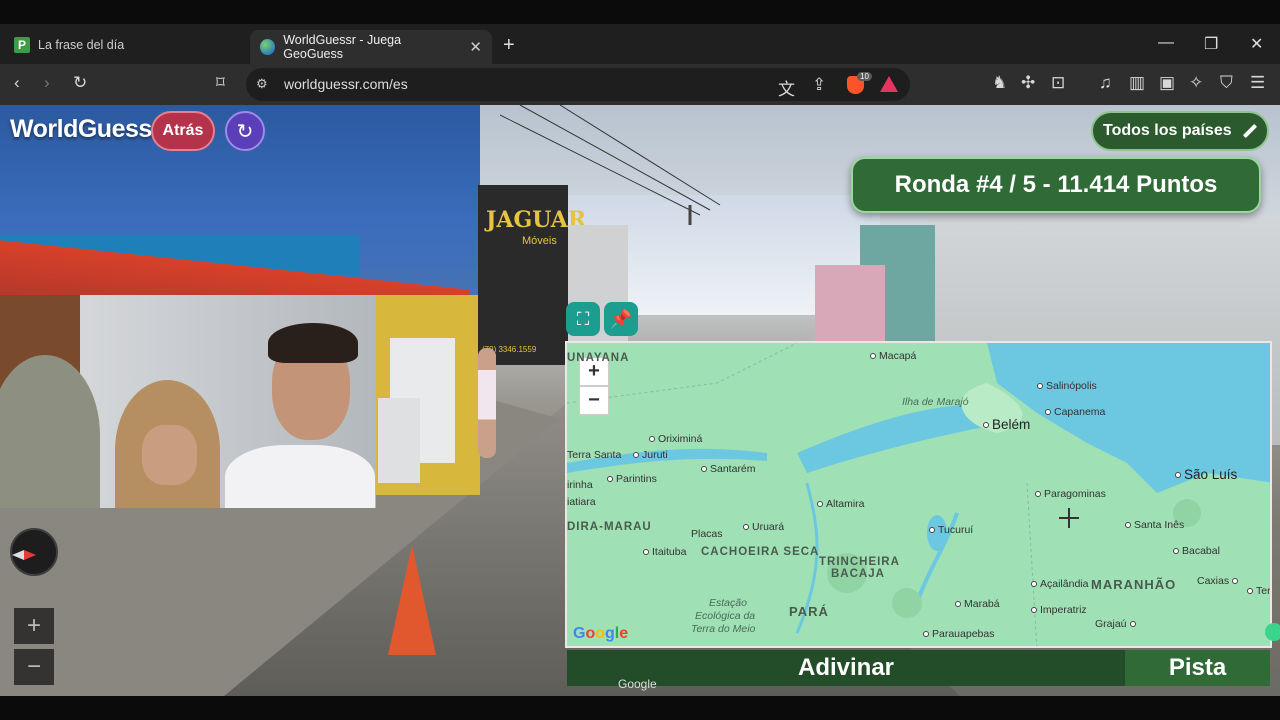 This screenshot has height=720, width=1280. What do you see at coordinates (637, 684) in the screenshot?
I see `streetview-google-watermark: Google` at bounding box center [637, 684].